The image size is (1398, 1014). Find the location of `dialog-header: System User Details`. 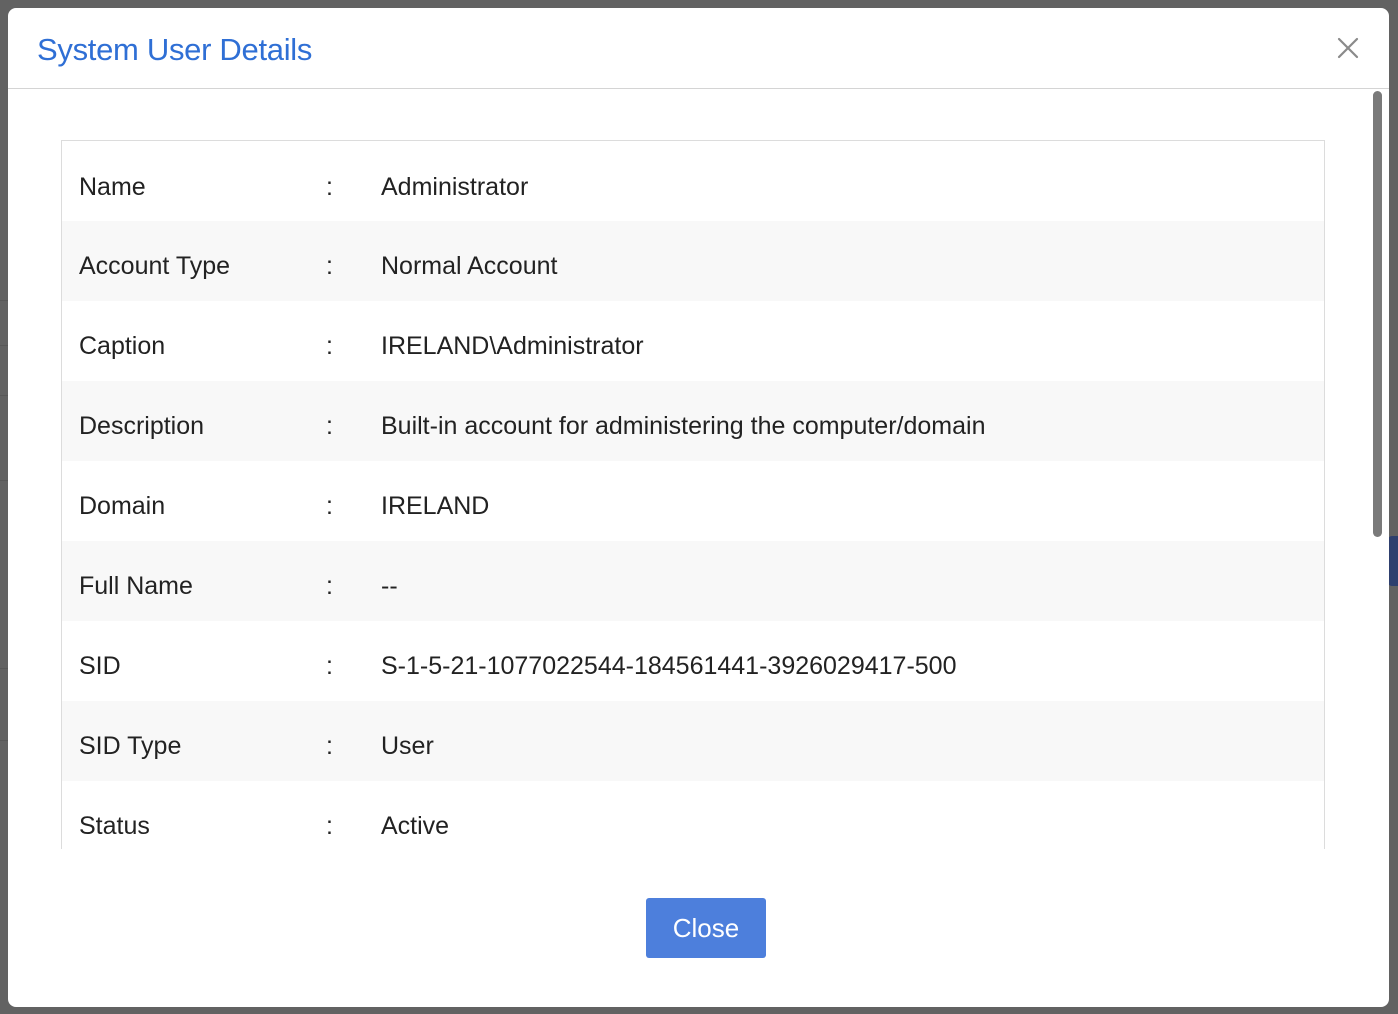

dialog-header: System User Details is located at coordinates (698, 48).